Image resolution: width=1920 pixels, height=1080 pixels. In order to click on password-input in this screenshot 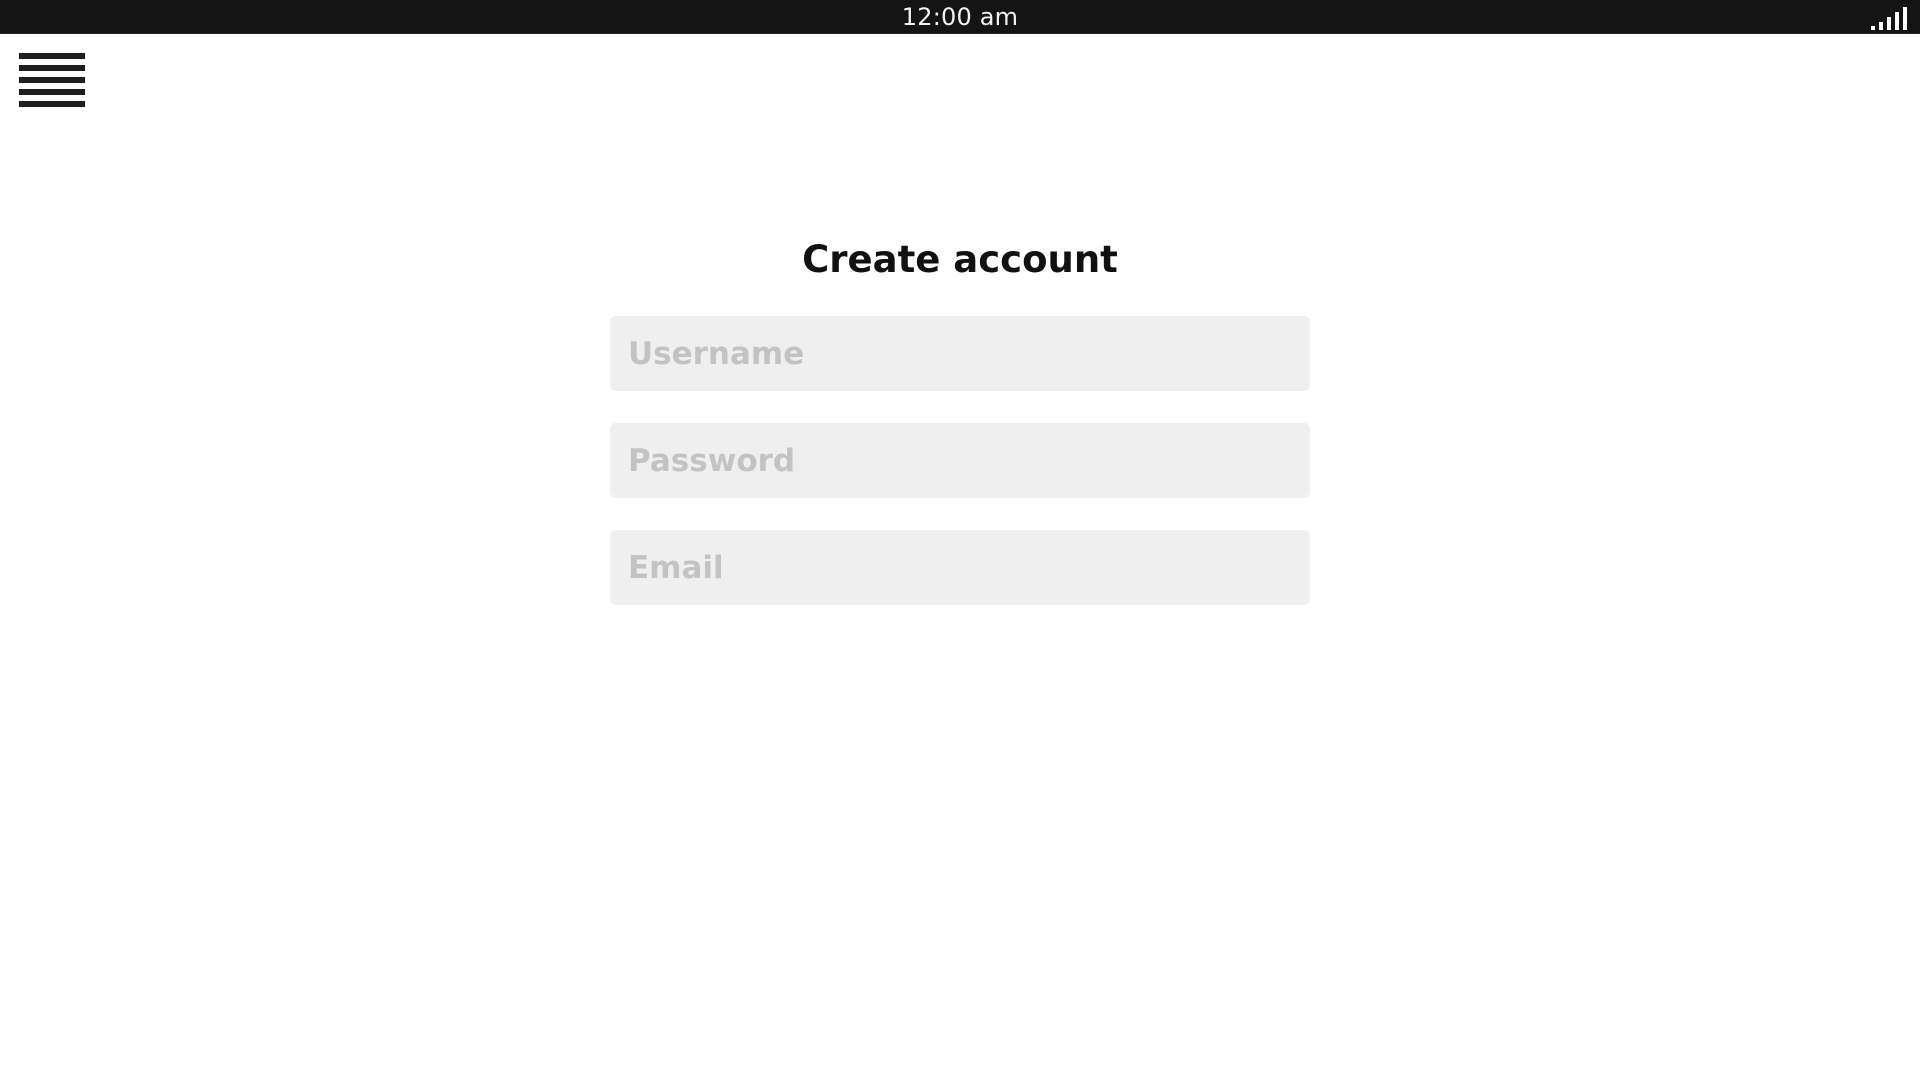, I will do `click(960, 460)`.